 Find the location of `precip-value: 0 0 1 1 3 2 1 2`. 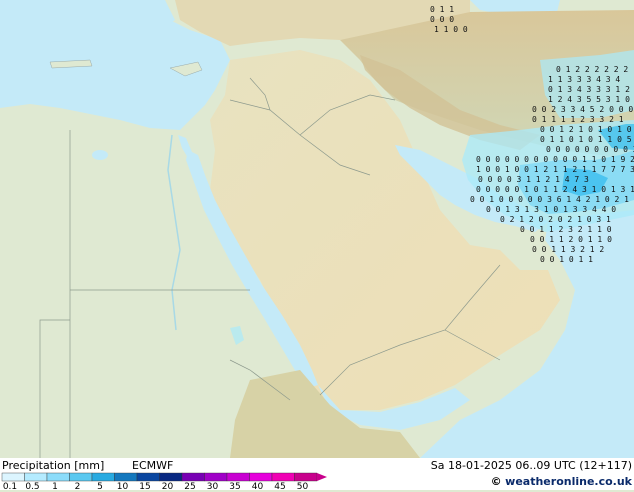

precip-value: 0 0 1 1 3 2 1 2 is located at coordinates (568, 249).